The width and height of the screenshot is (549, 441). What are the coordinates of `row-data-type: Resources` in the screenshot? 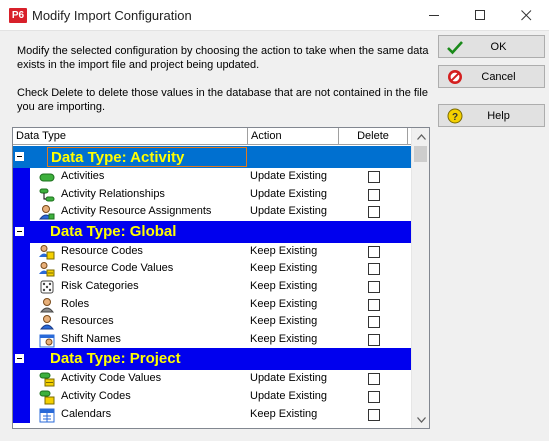 It's located at (87, 321).